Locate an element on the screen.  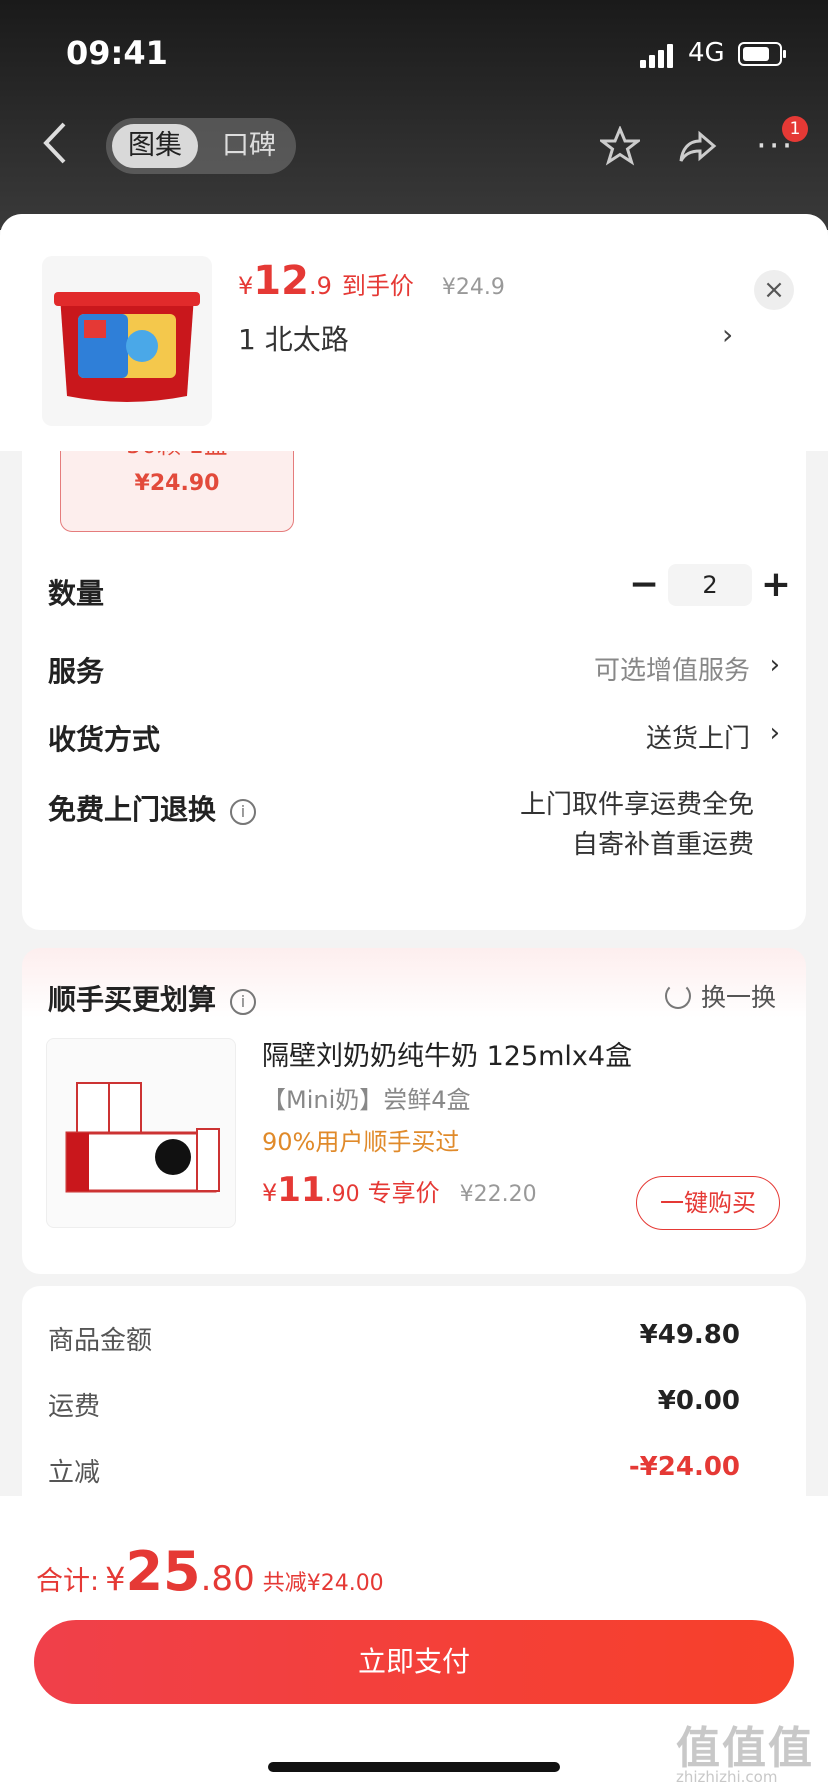
status-time: 09:41 is located at coordinates (117, 53).